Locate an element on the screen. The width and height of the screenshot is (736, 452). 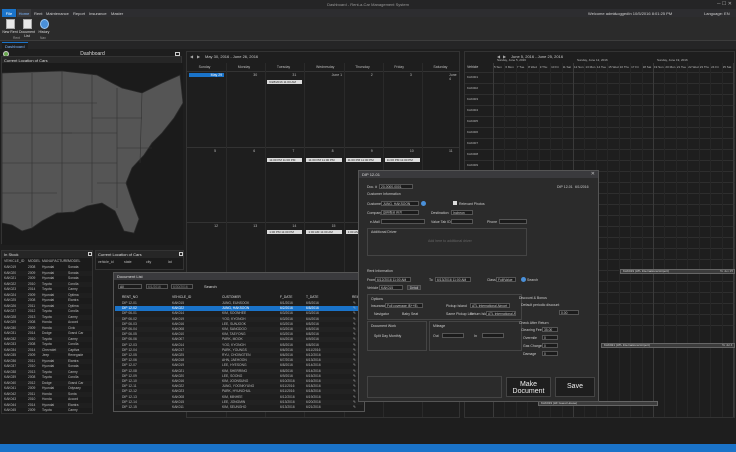
menu-maintenance: Maintenance is located at coordinates (57, 13).